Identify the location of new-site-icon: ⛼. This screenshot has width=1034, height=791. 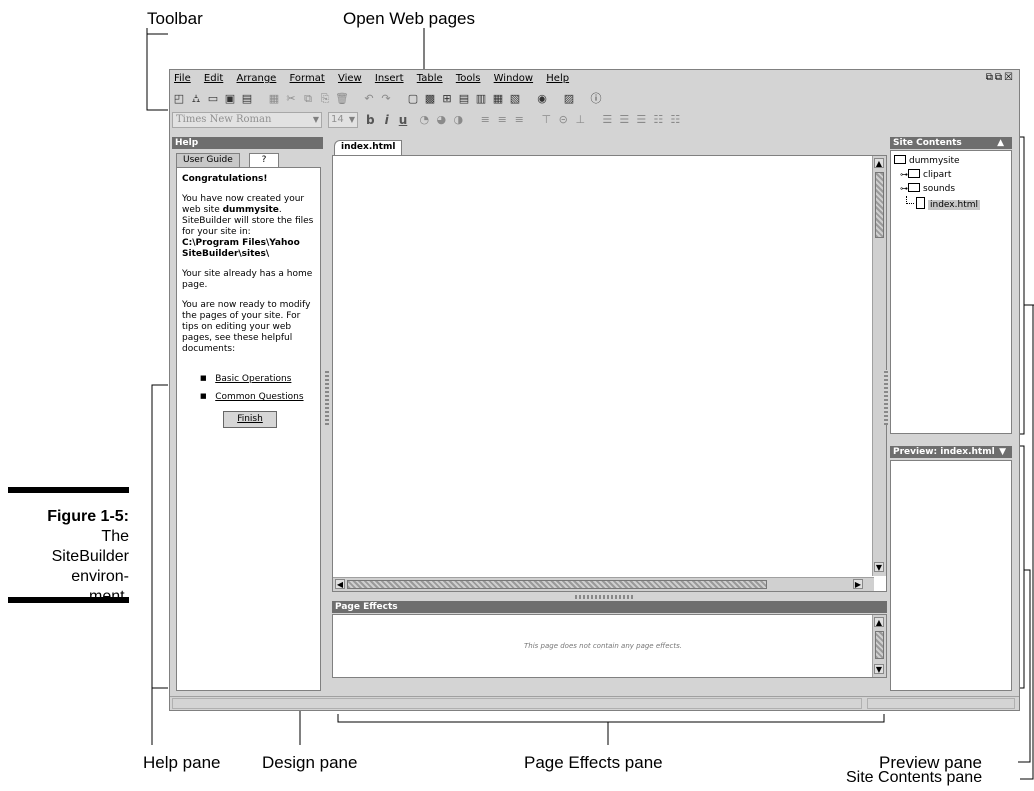
(196, 99).